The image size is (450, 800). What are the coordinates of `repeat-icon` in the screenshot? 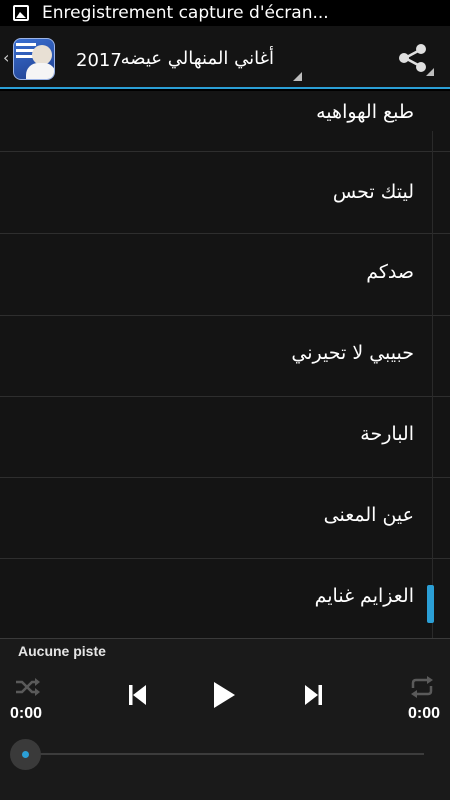 It's located at (422, 687).